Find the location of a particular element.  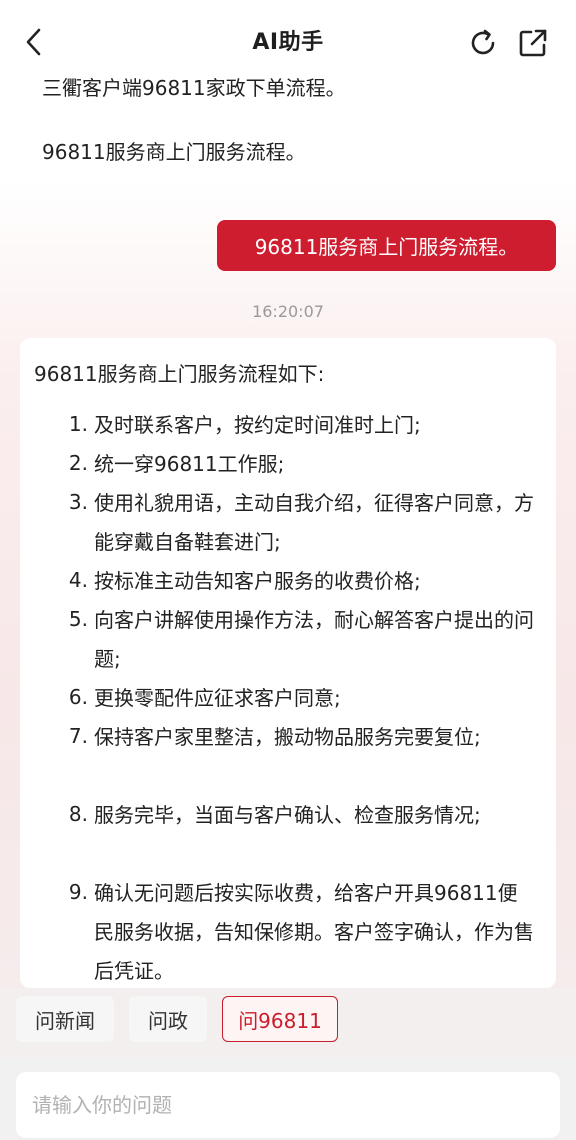

list-item-number: 4. is located at coordinates (78, 580).